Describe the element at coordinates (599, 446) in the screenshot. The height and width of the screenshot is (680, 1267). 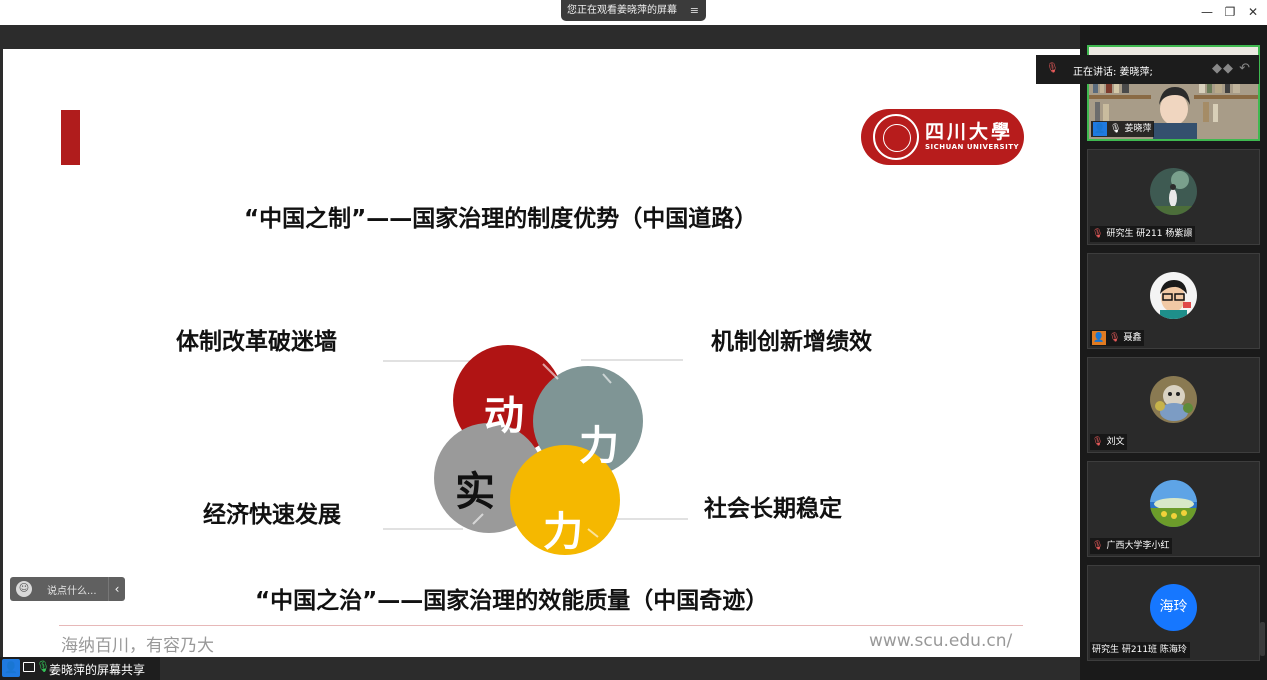
I see `circle-text-li-1: 力` at that location.